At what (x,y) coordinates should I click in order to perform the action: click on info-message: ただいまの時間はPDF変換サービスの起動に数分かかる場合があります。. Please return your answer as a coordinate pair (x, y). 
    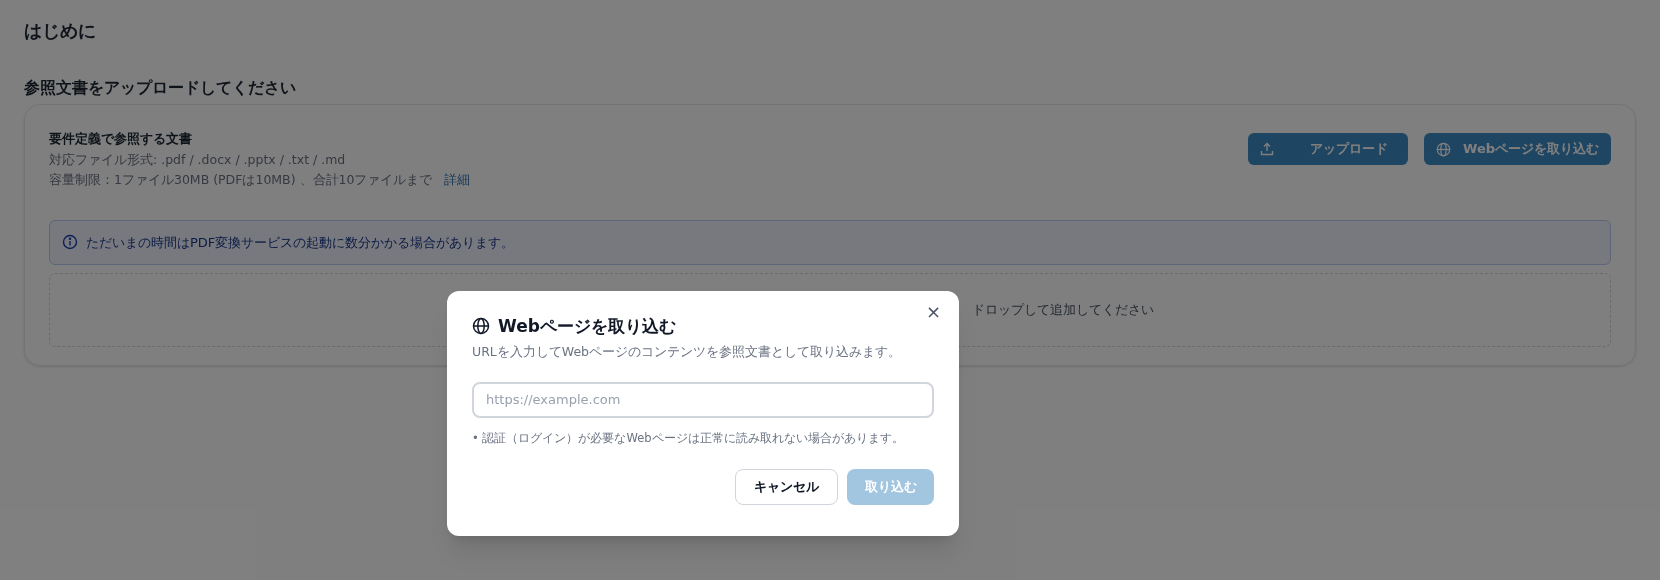
    Looking at the image, I should click on (300, 242).